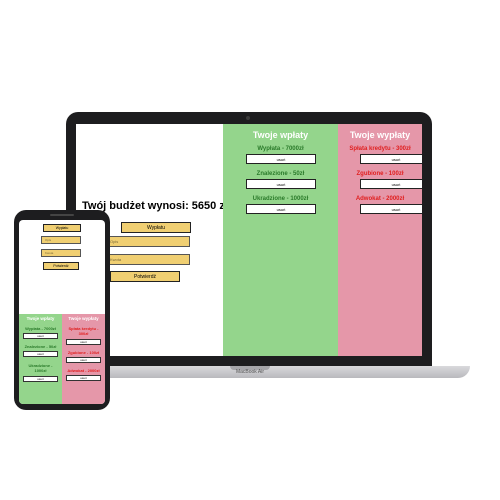 The height and width of the screenshot is (500, 500). I want to click on phone-withdrawal-label: Spłata kredytu - 300zł, so click(83, 331).